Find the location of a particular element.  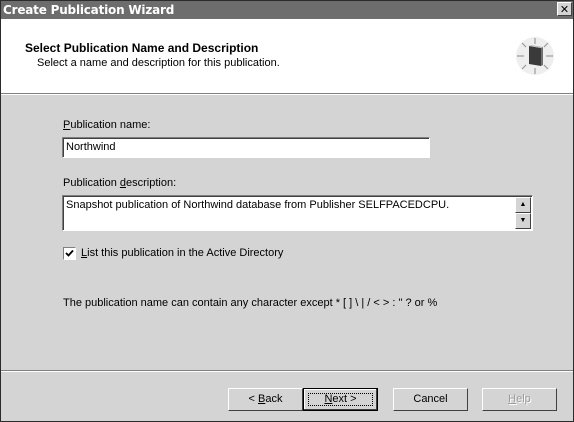

input-value: Northwind is located at coordinates (91, 147).